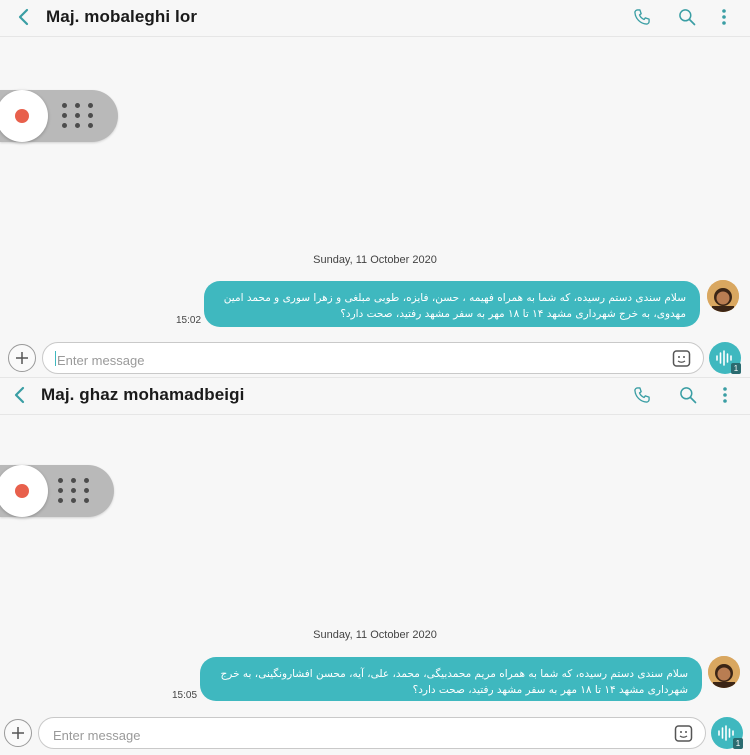 Image resolution: width=750 pixels, height=755 pixels. I want to click on contact-name: Maj. mobaleghi lor, so click(122, 16).